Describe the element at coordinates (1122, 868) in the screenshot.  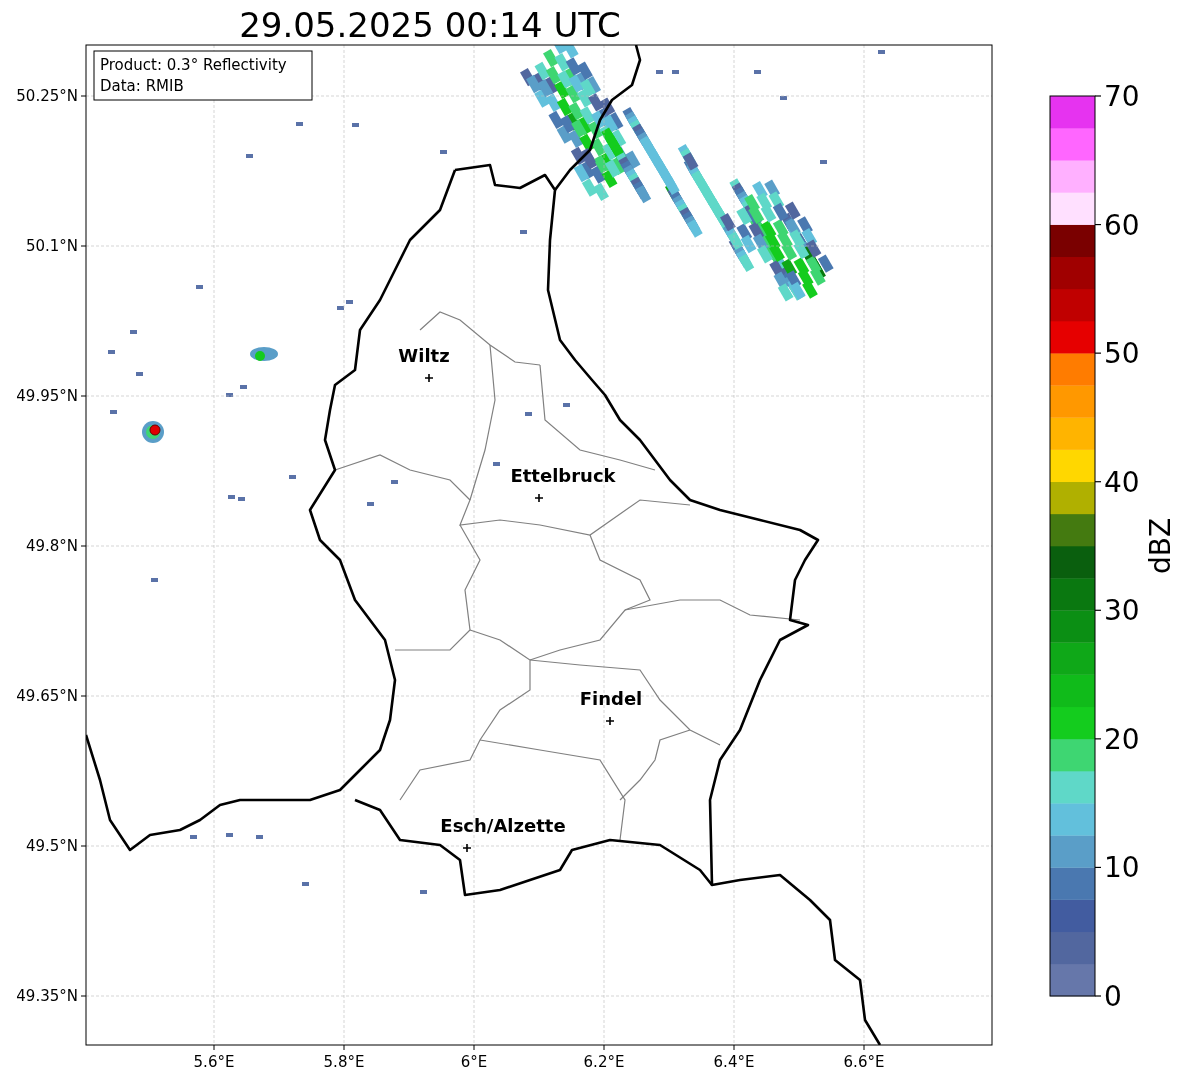
I see `colorbar-tick-label: 10` at that location.